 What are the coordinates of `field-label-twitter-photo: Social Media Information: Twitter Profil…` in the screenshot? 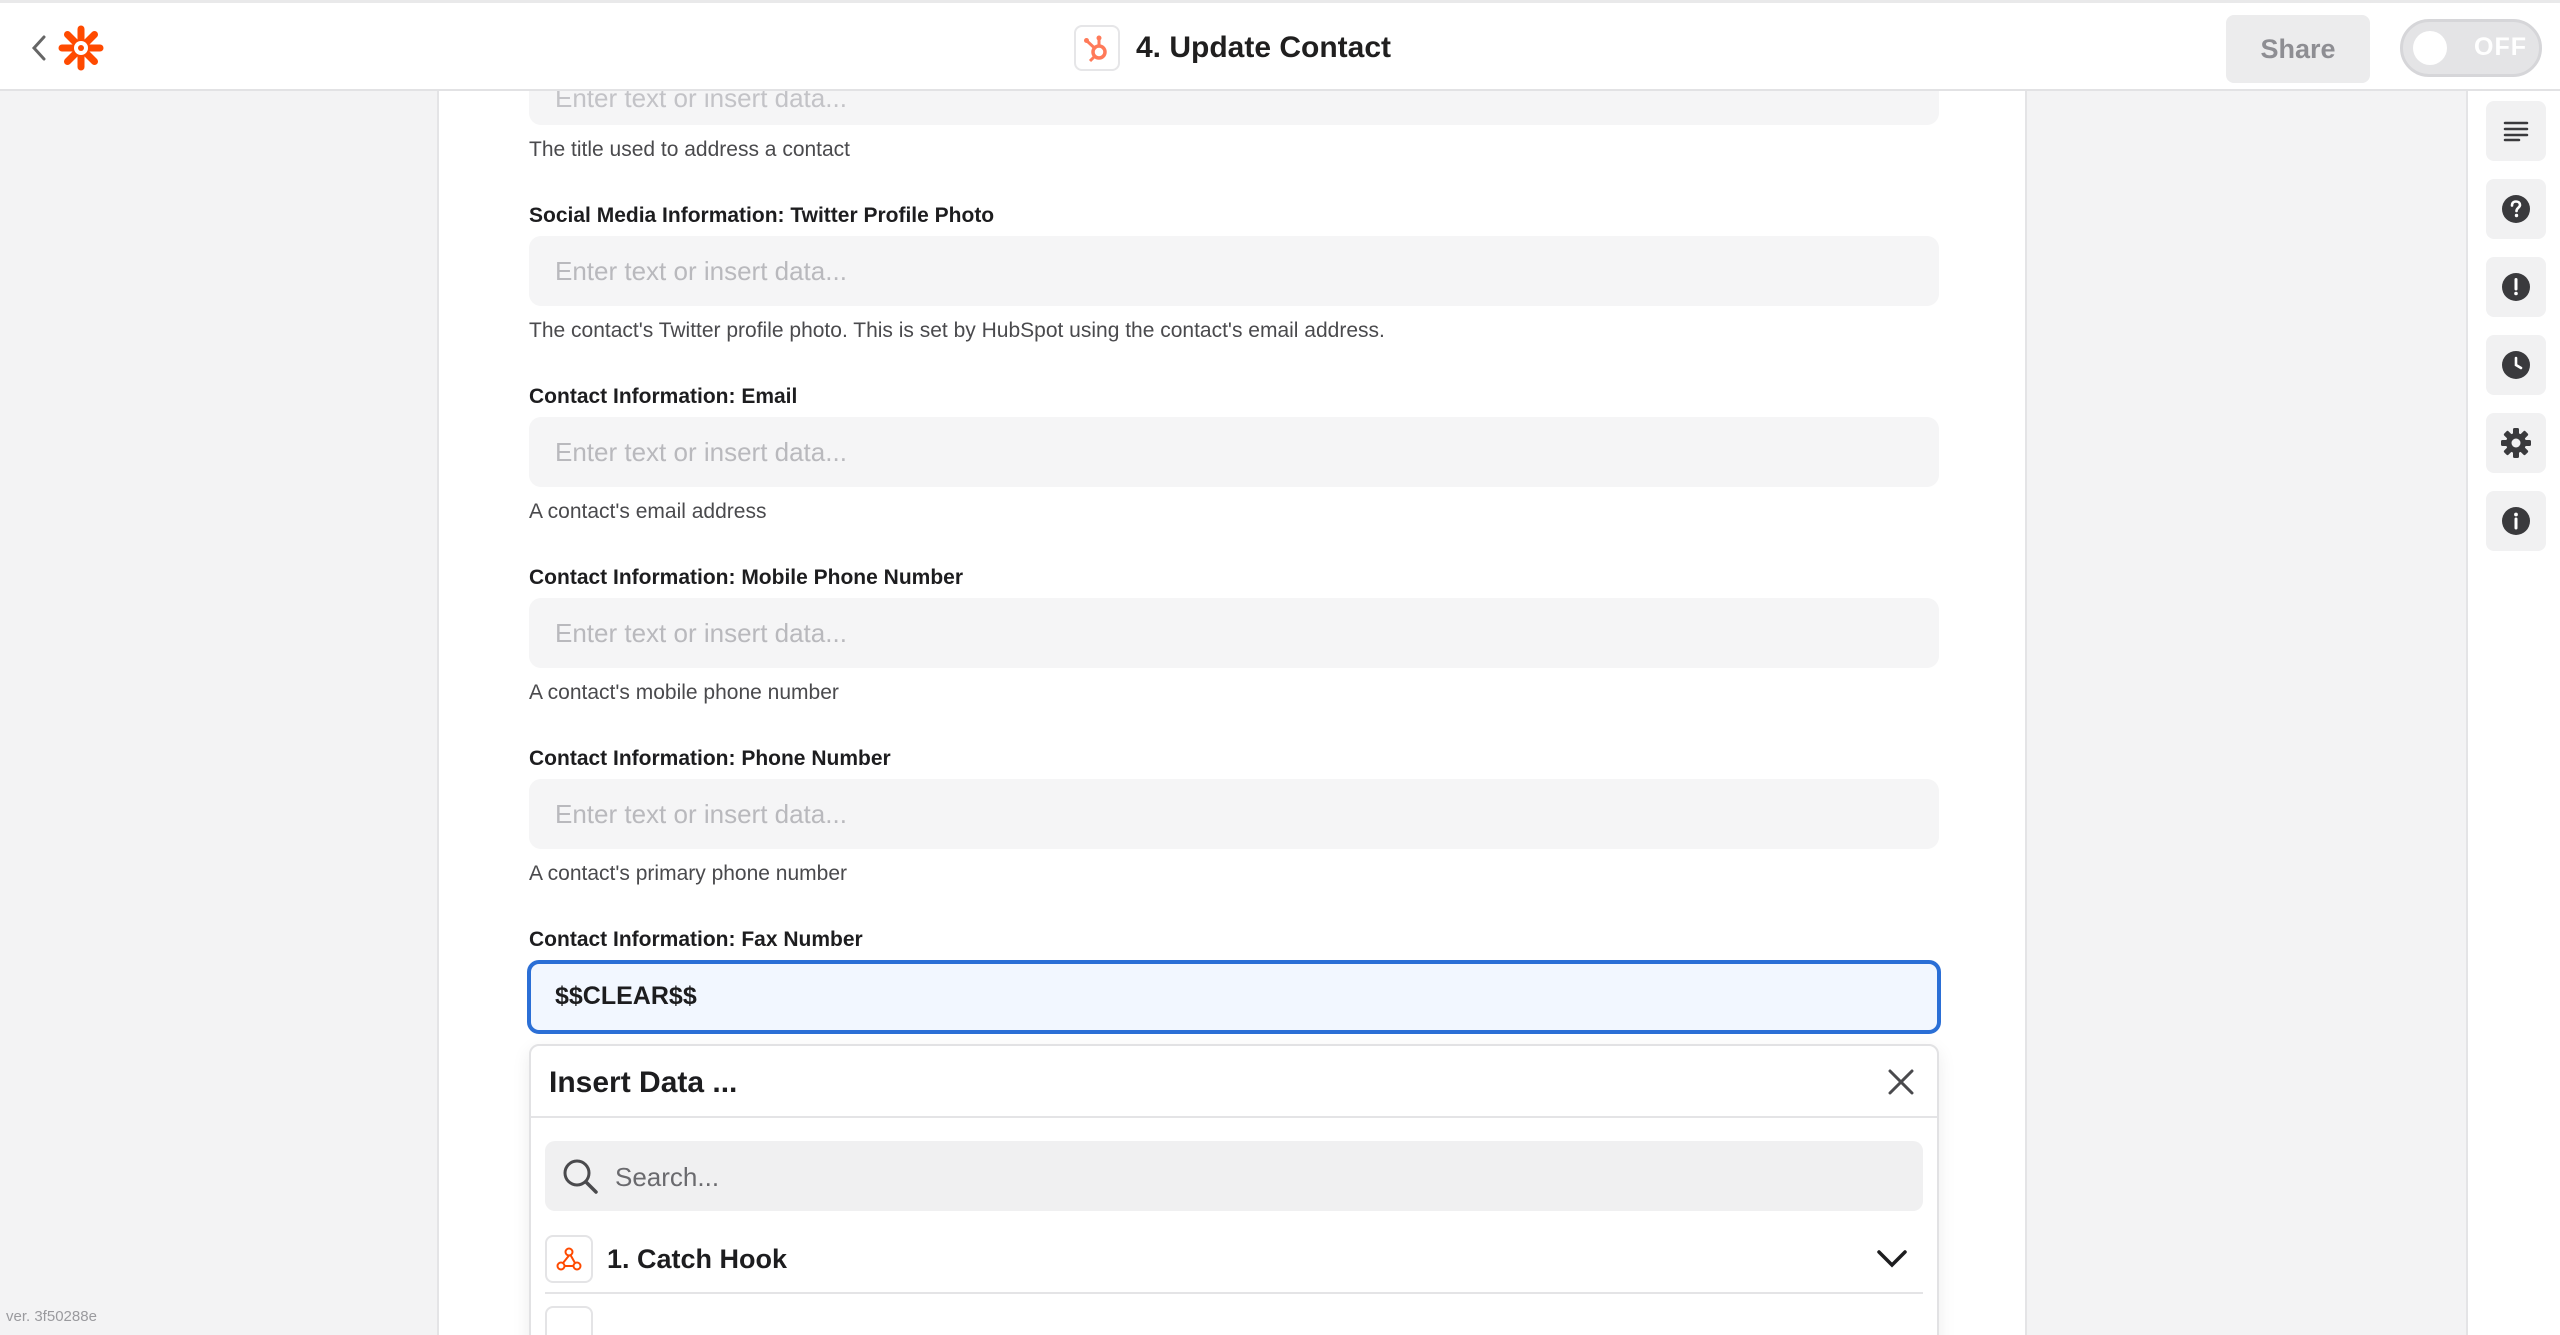 It's located at (762, 215).